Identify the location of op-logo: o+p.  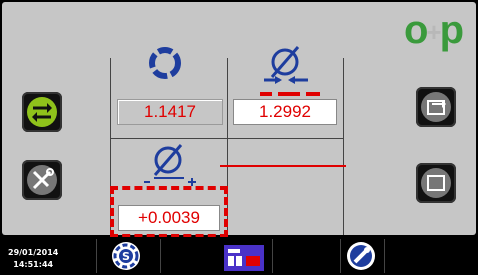
(433, 30).